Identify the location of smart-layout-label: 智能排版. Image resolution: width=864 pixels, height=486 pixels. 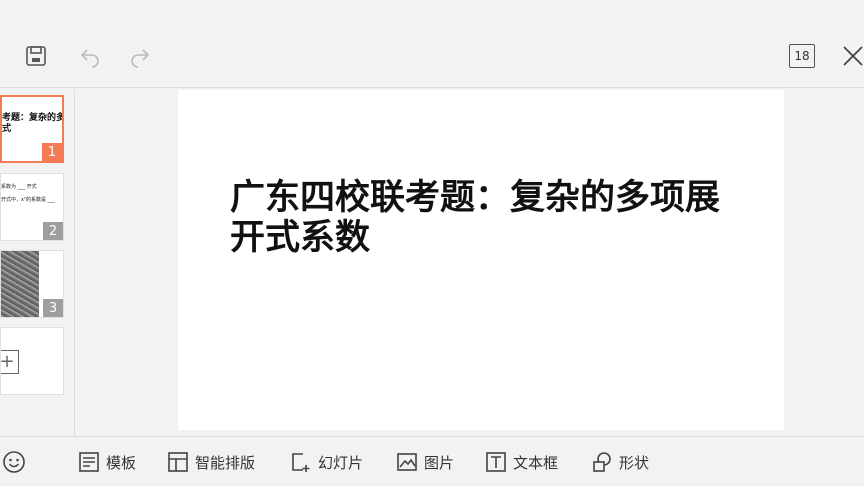
(225, 462).